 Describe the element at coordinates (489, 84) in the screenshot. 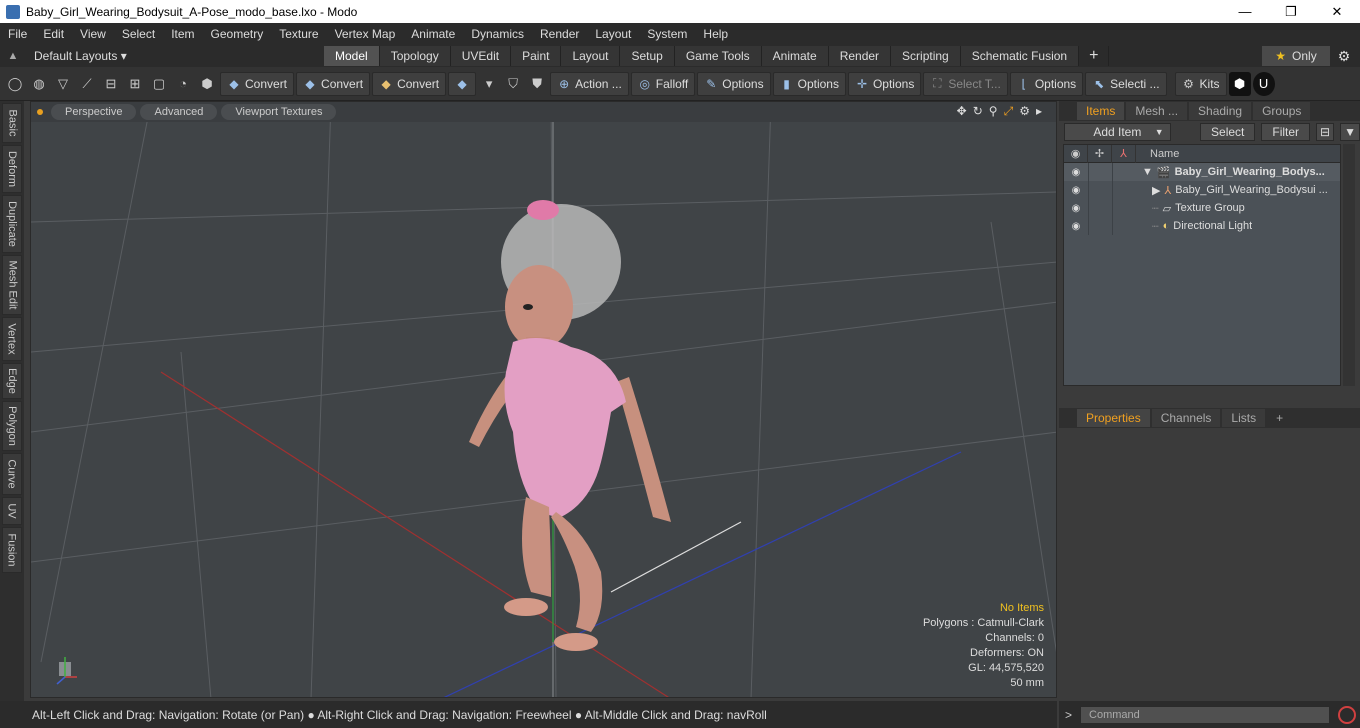

I see `chevron-down-icon: ▾` at that location.